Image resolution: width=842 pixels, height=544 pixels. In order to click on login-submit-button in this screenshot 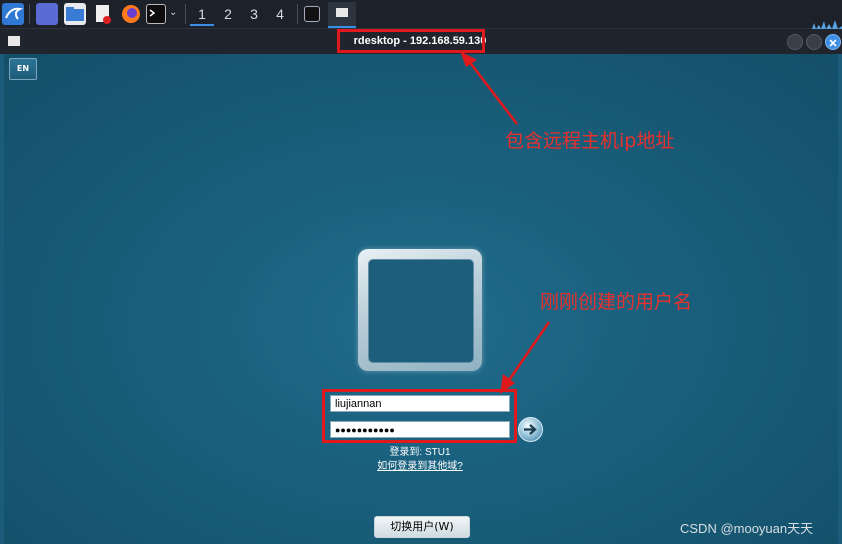, I will do `click(530, 429)`.